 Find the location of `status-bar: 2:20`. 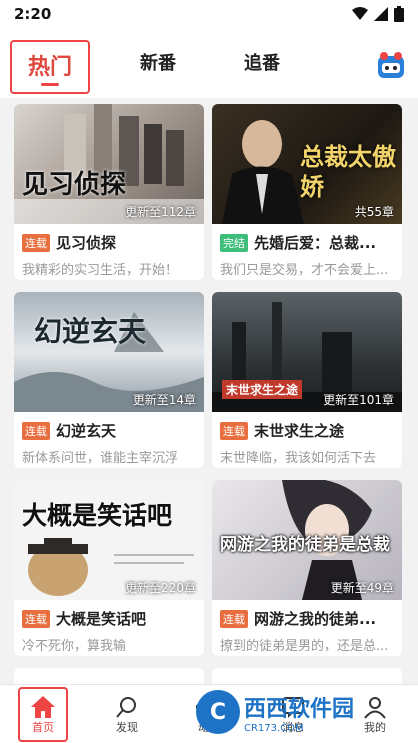

status-bar: 2:20 is located at coordinates (209, 14).